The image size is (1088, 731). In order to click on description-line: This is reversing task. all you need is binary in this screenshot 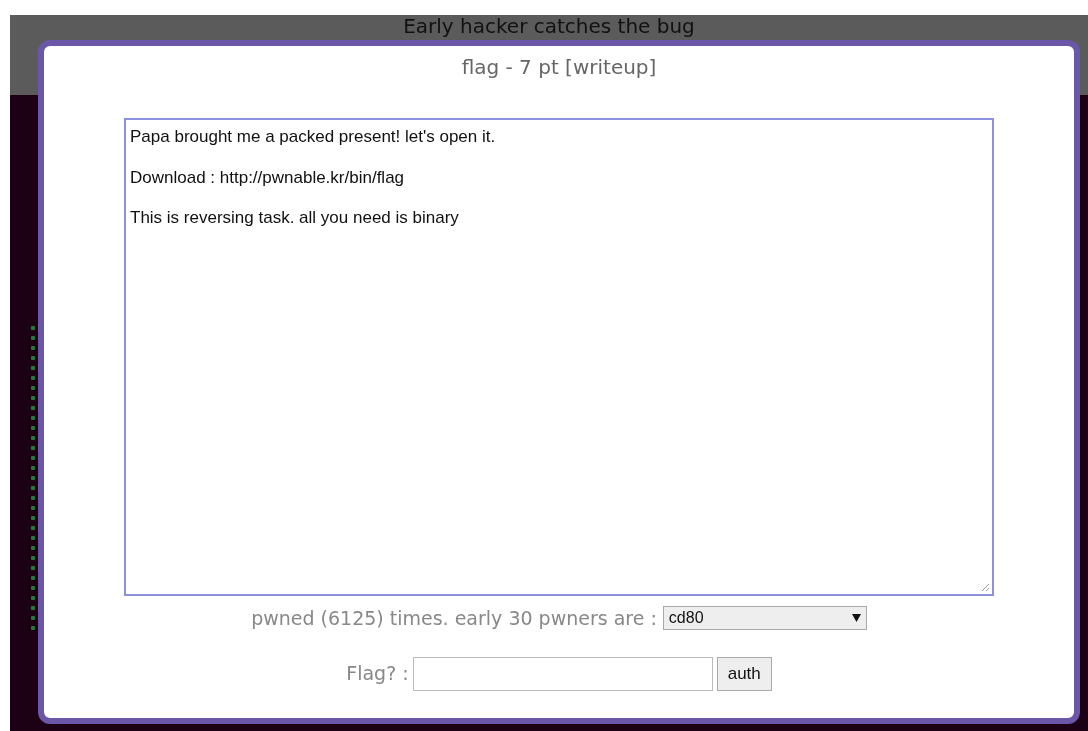, I will do `click(294, 218)`.